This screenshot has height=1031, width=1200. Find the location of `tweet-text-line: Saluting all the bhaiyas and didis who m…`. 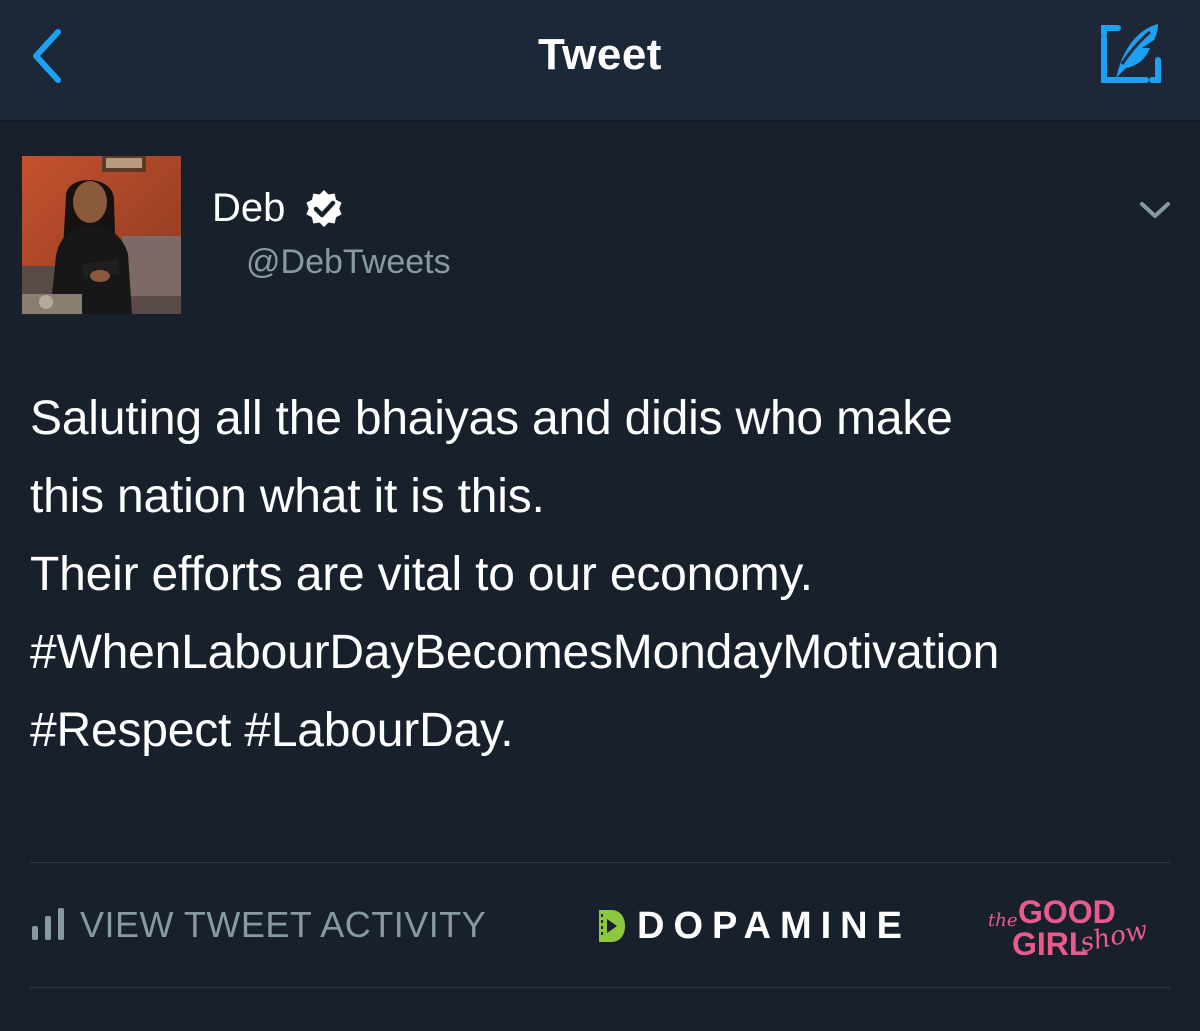

tweet-text-line: Saluting all the bhaiyas and didis who m… is located at coordinates (491, 418).